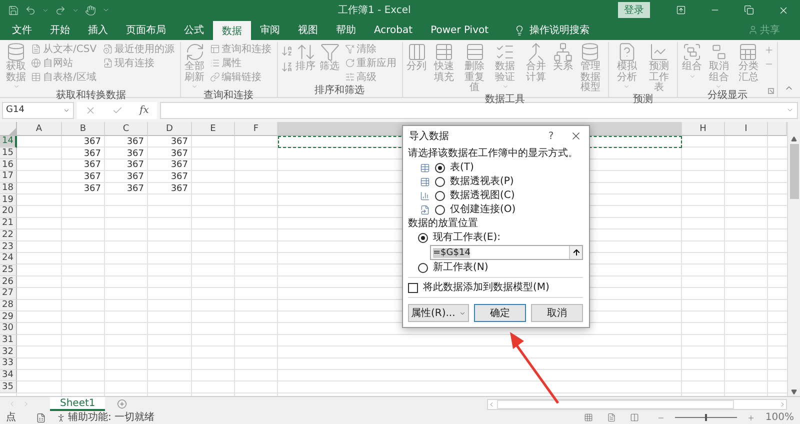  I want to click on prompt-text: 请选择该数据在工作簿中的显示方式。, so click(493, 153).